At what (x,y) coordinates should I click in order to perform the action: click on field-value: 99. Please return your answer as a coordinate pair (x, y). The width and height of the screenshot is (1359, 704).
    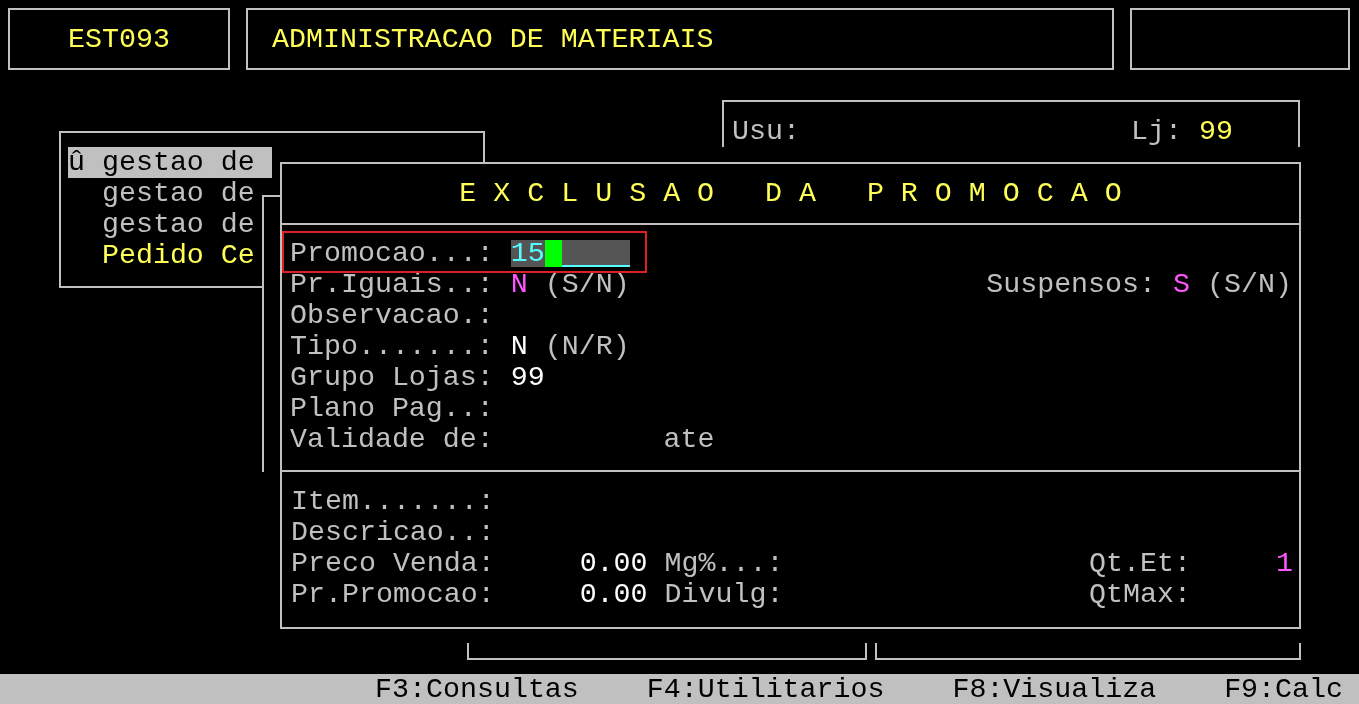
    Looking at the image, I should click on (527, 377).